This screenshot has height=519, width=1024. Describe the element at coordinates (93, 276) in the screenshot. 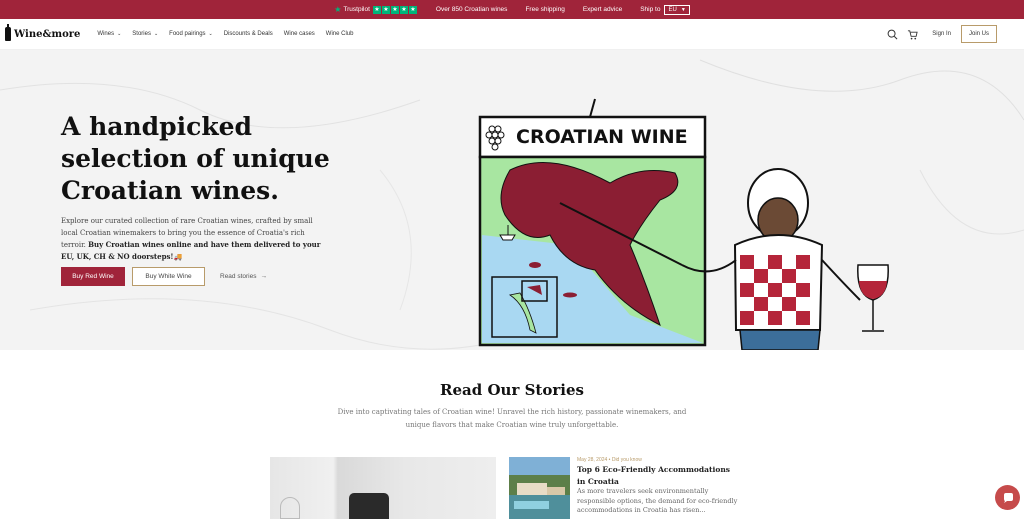

I see `buy-red-wine-button: Buy Red Wine` at that location.